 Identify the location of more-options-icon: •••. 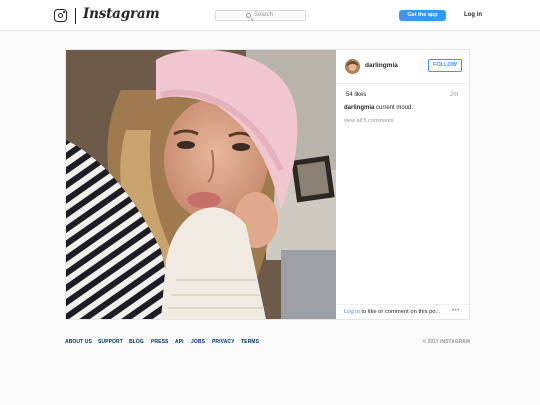
(456, 311).